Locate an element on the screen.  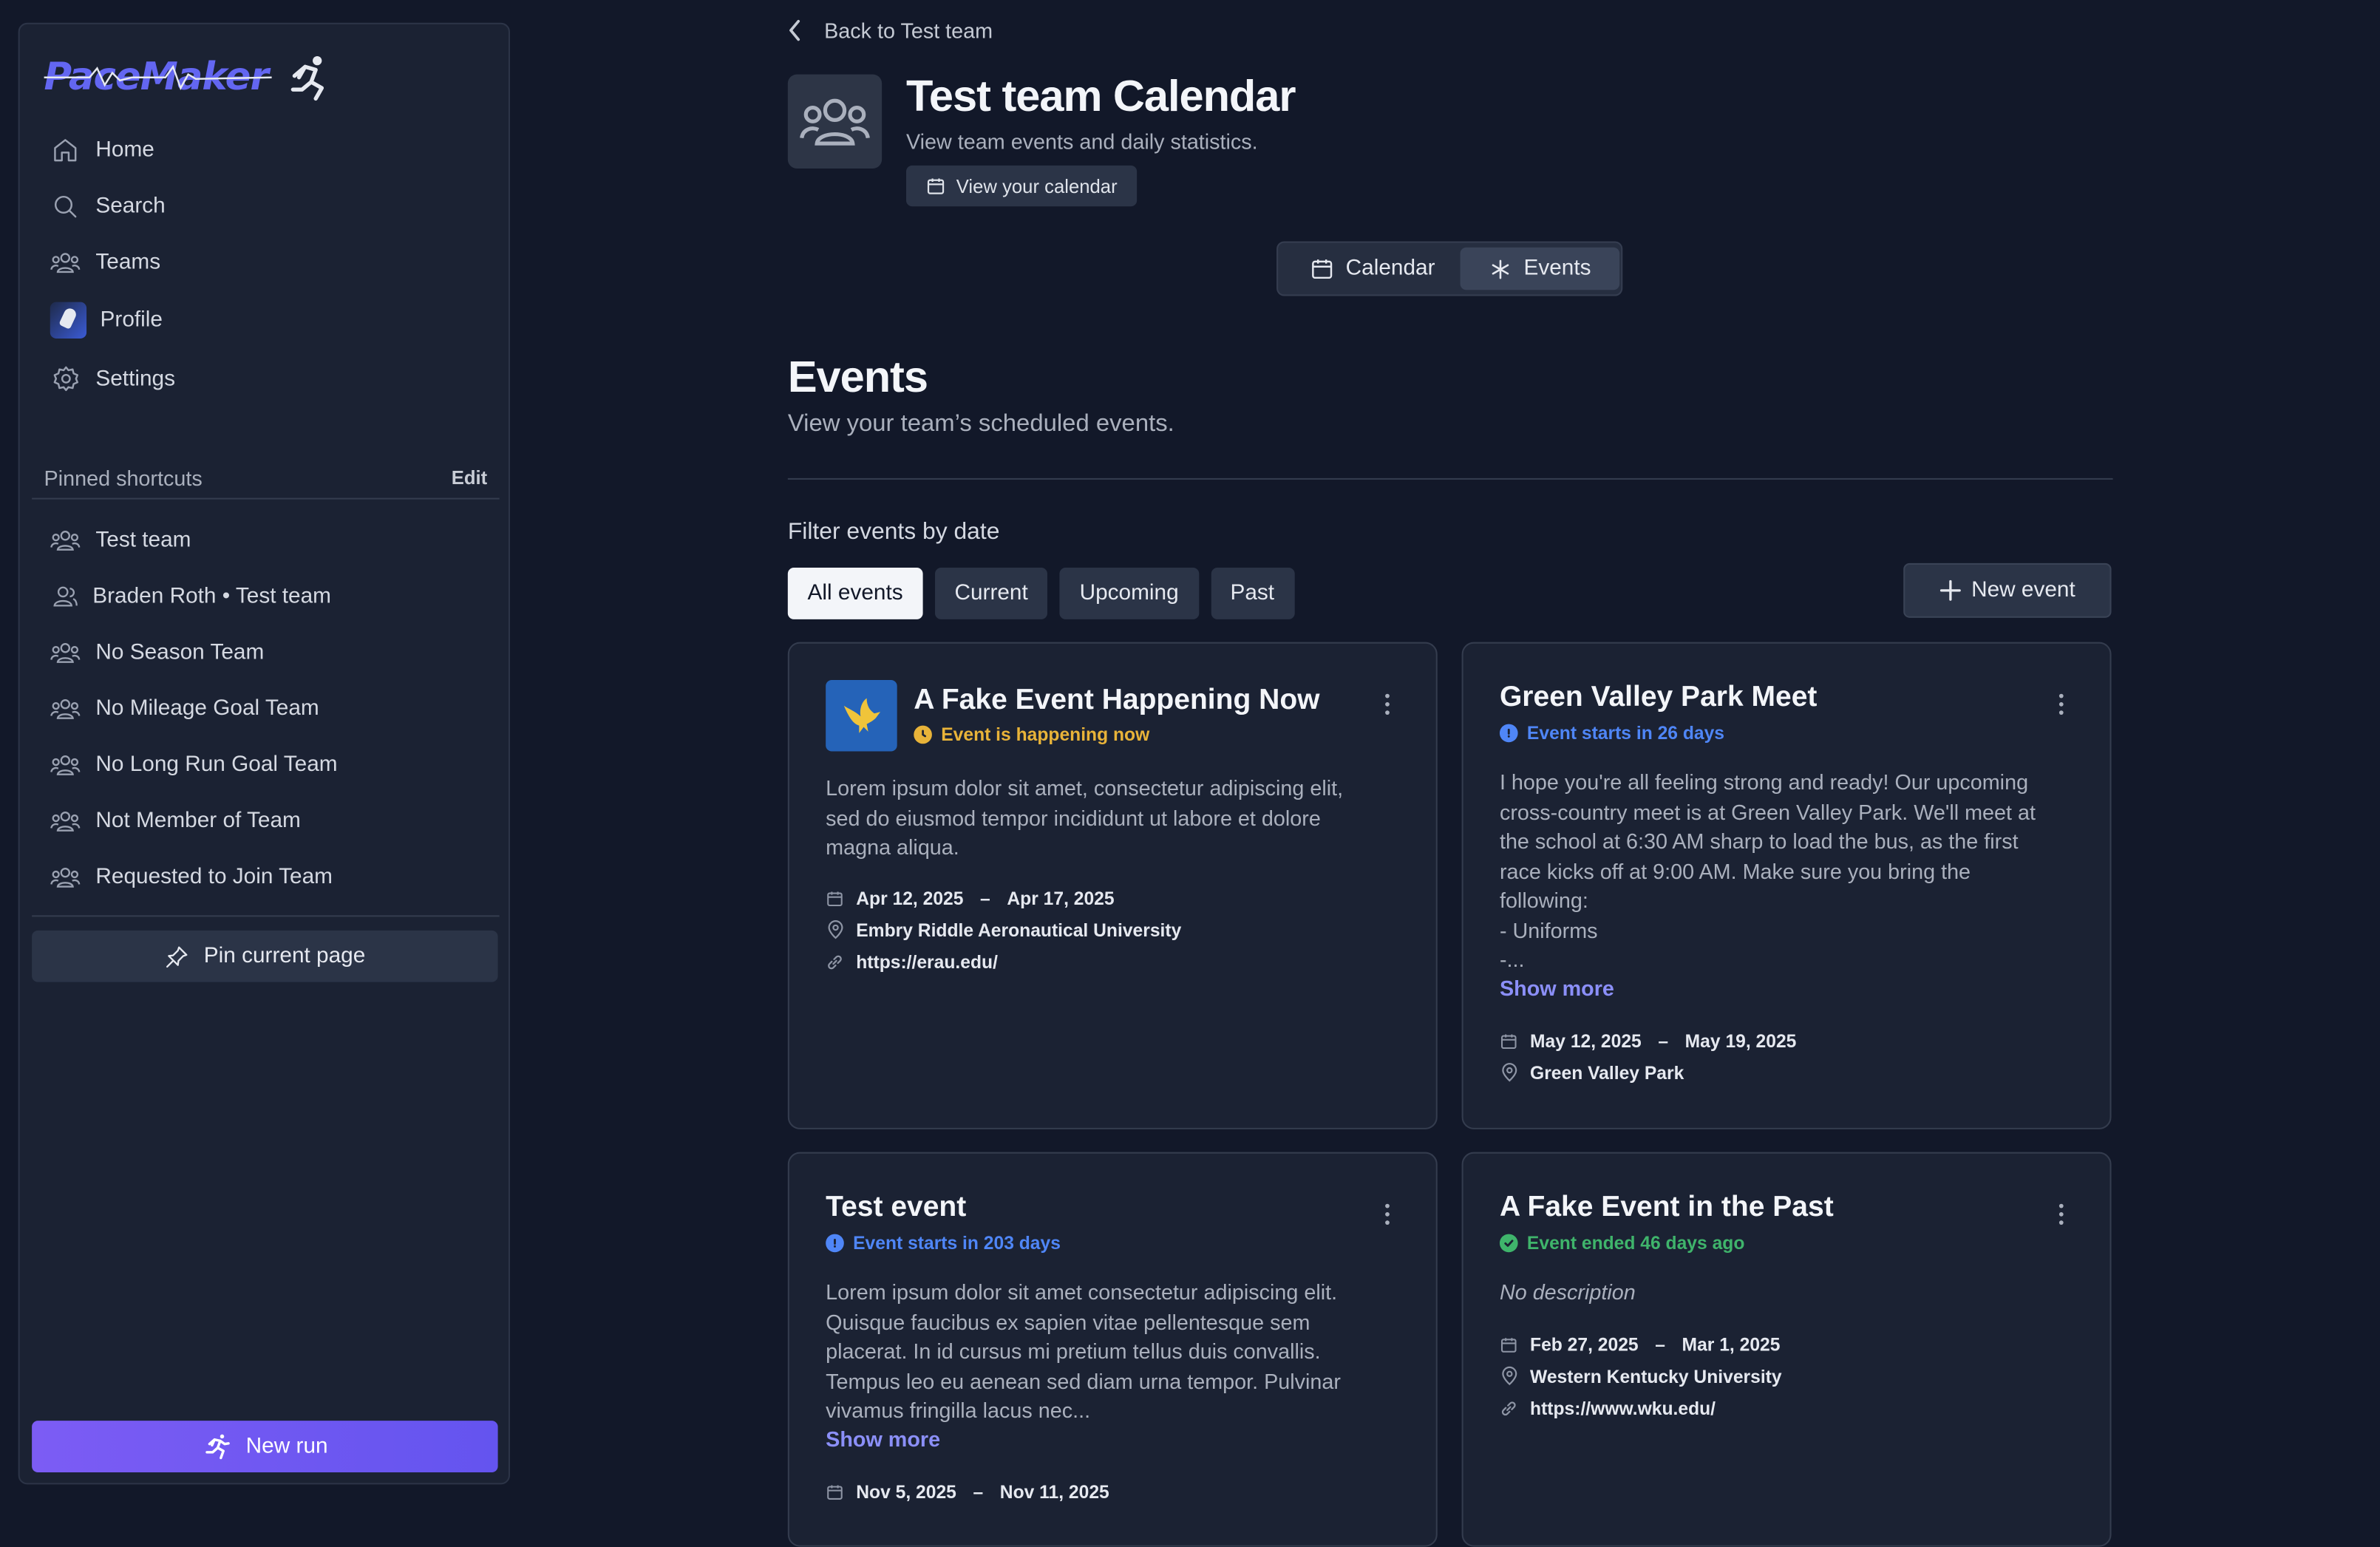
event-end-date: May 19, 2025 is located at coordinates (1740, 1041).